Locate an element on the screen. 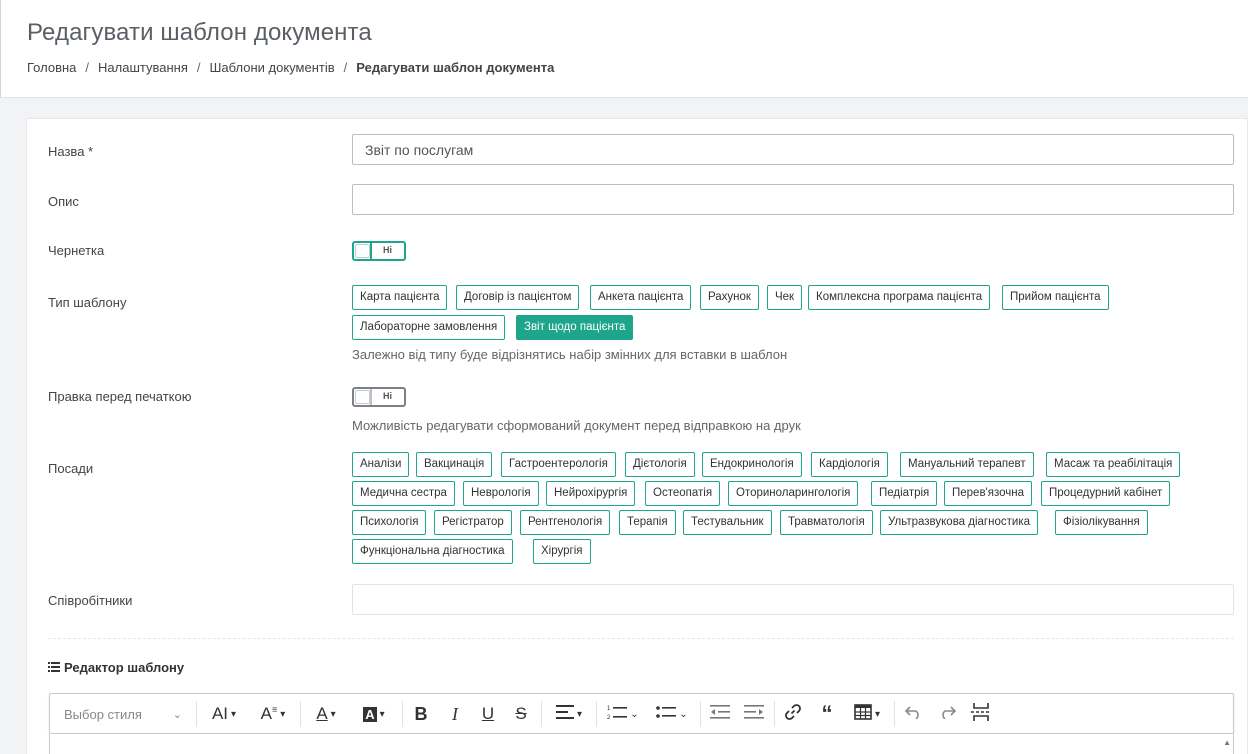 The image size is (1248, 754). font-family-button: A≡ ▾ is located at coordinates (273, 714).